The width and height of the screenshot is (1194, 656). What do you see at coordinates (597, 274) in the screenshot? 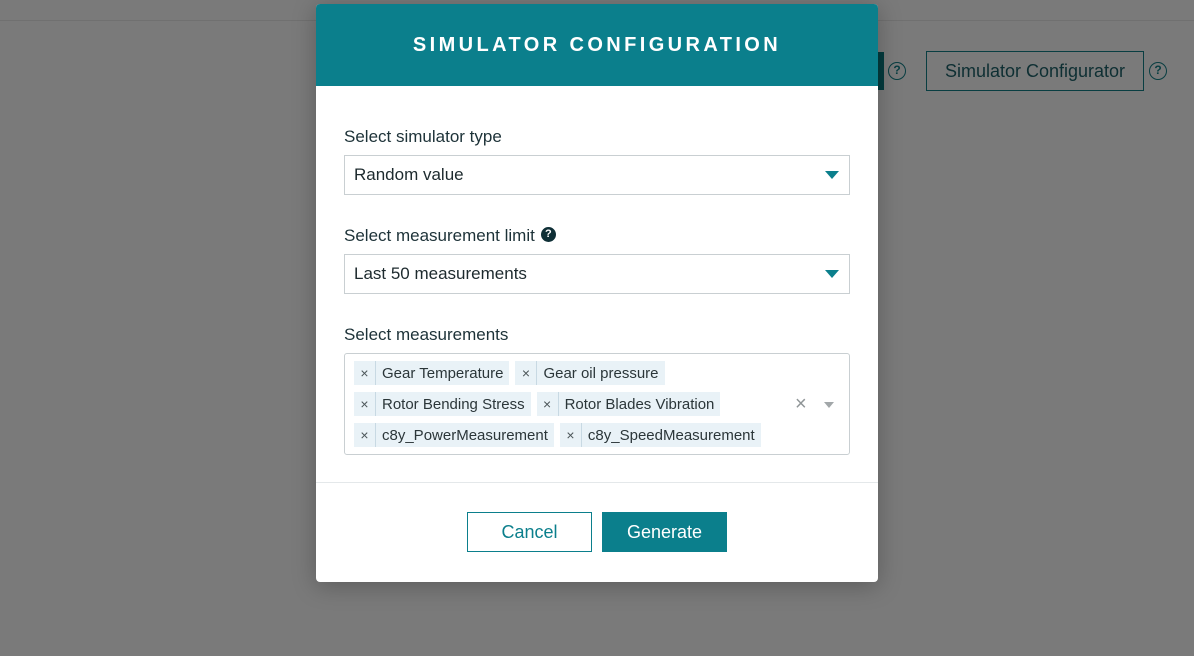
I see `measurement-limit-select: Last 50 measurements` at bounding box center [597, 274].